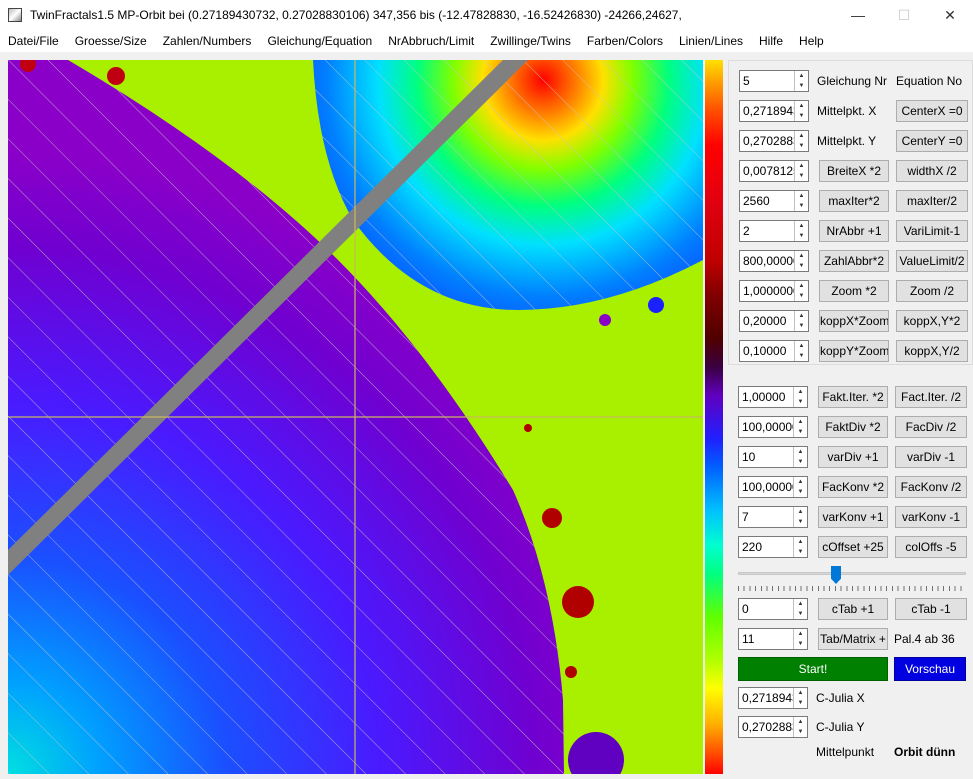 The image size is (973, 779). I want to click on max-iter-half-button: maxIter/2, so click(932, 201).